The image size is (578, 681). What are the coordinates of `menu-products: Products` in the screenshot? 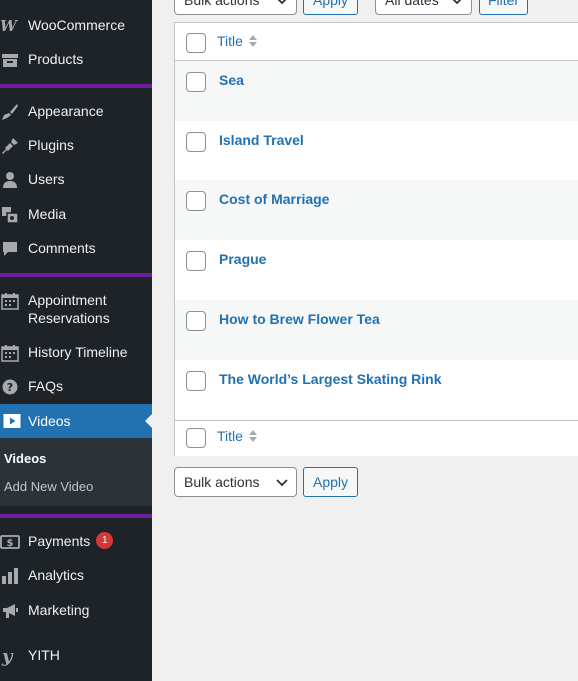 It's located at (76, 60).